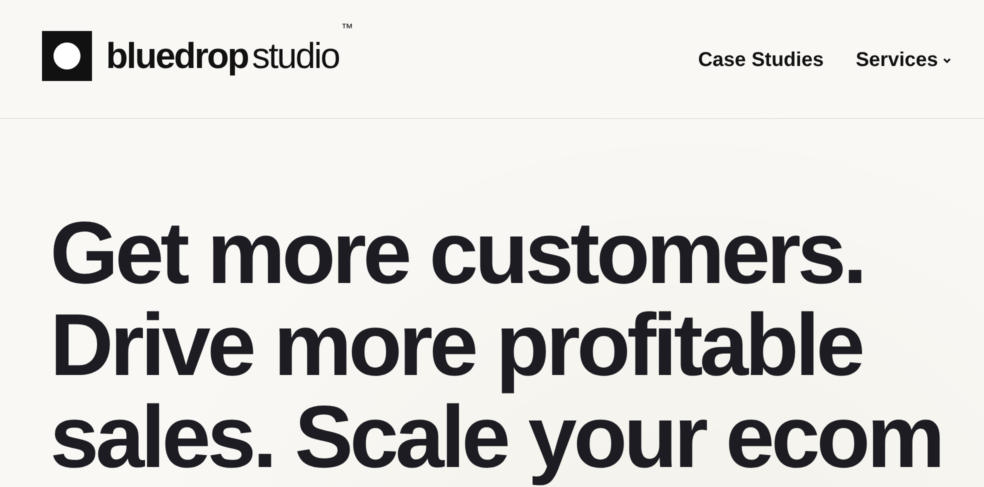  Describe the element at coordinates (67, 56) in the screenshot. I see `logo-icon` at that location.